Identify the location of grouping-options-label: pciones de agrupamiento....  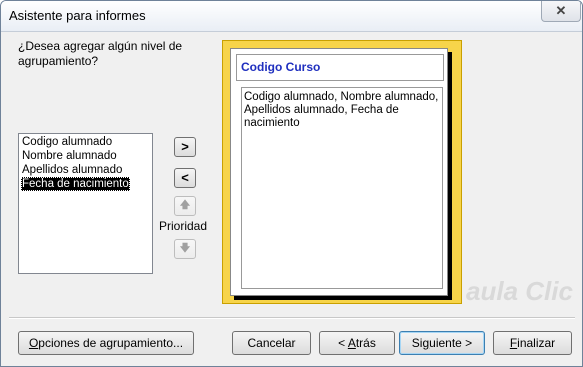
(111, 343).